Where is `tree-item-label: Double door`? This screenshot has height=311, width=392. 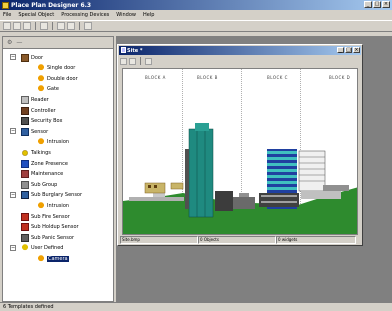 tree-item-label: Double door is located at coordinates (62, 78).